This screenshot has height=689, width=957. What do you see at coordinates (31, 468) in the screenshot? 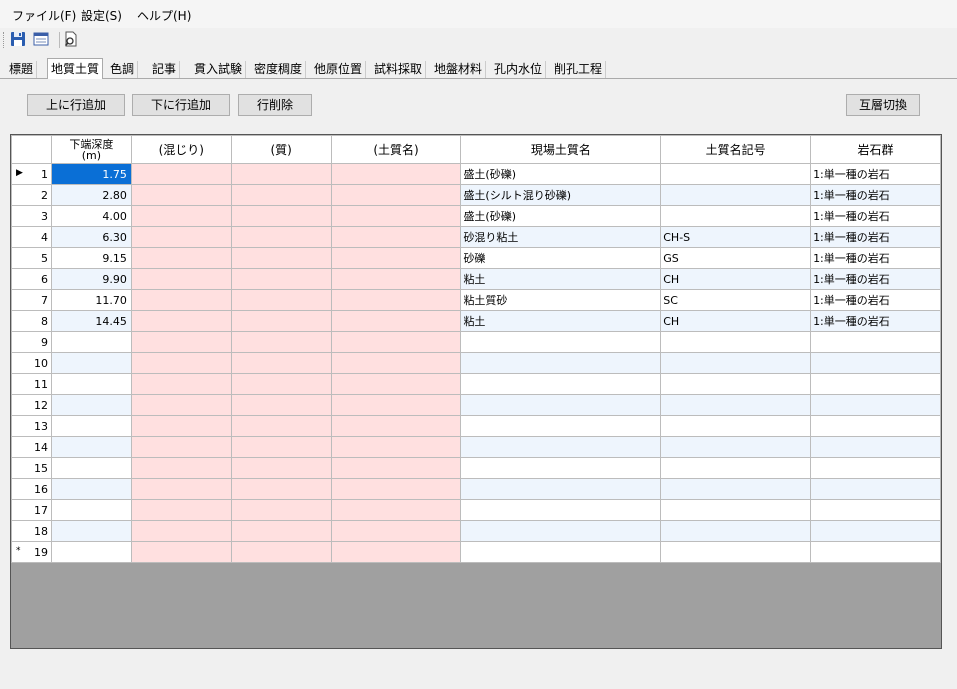
I see `row-header: 15` at bounding box center [31, 468].